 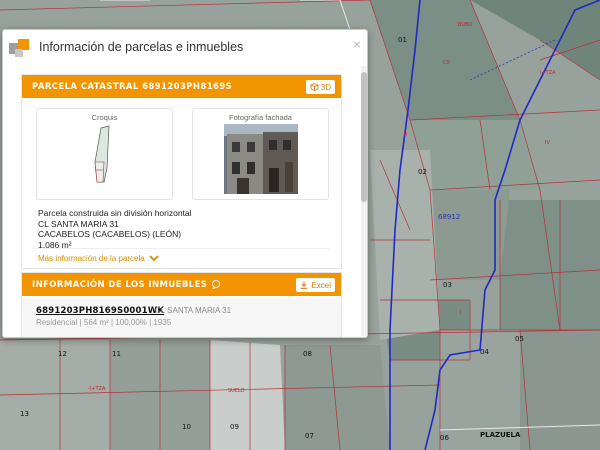 What do you see at coordinates (132, 86) in the screenshot?
I see `parcel-header-title: PARCELA CATASTRAL 6891203PH8169S` at bounding box center [132, 86].